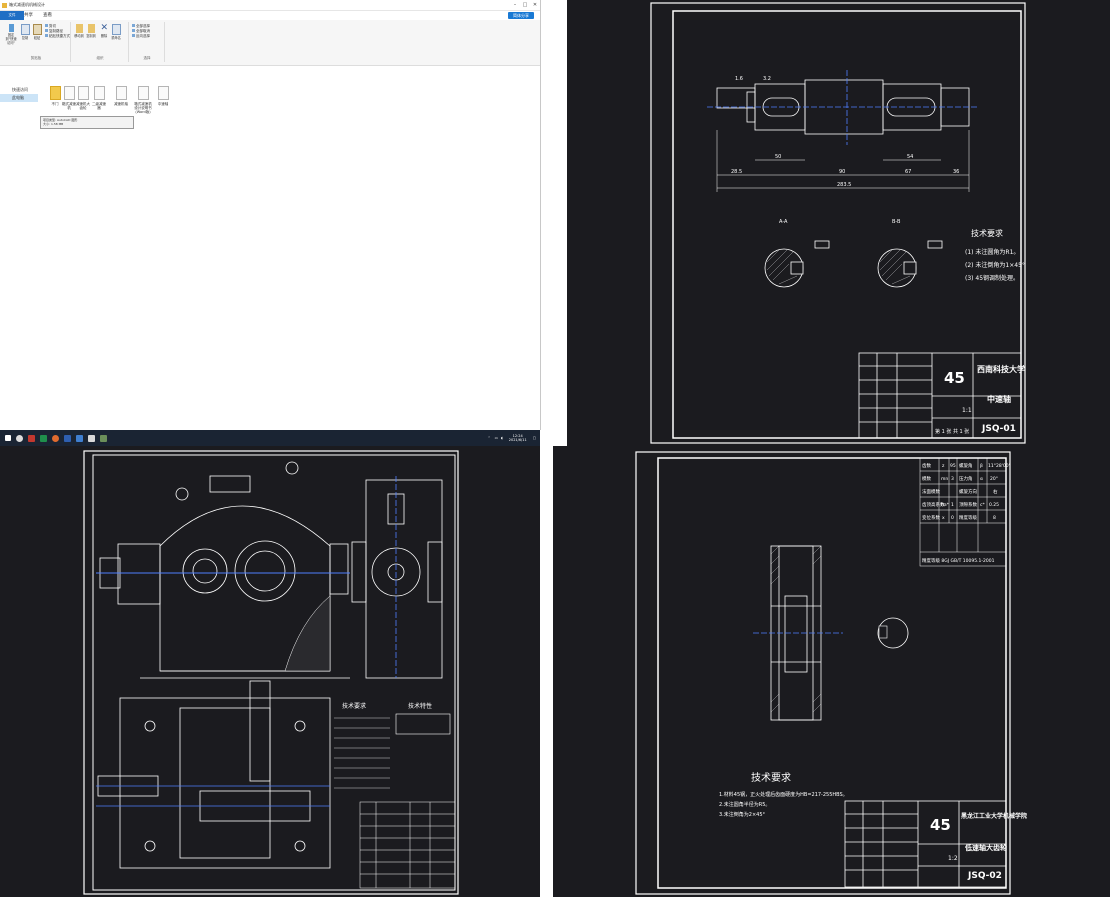  Describe the element at coordinates (968, 517) in the screenshot. I see `param-label: 精度等级` at that location.